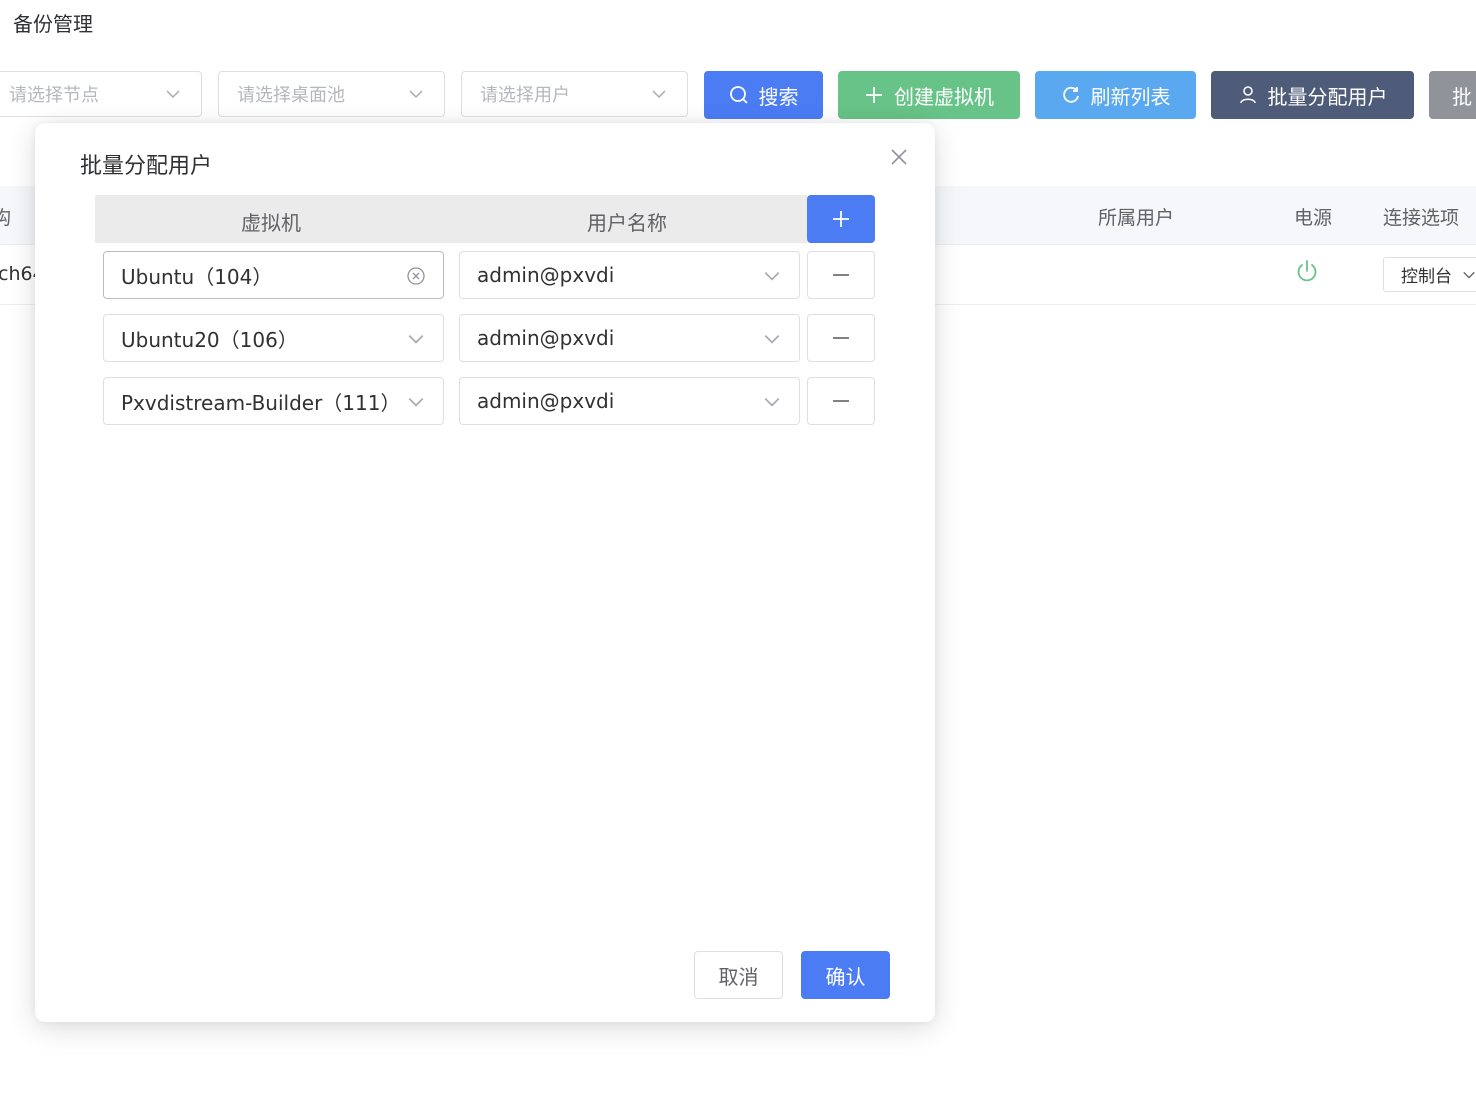  I want to click on page-title: 备份管理, so click(53, 24).